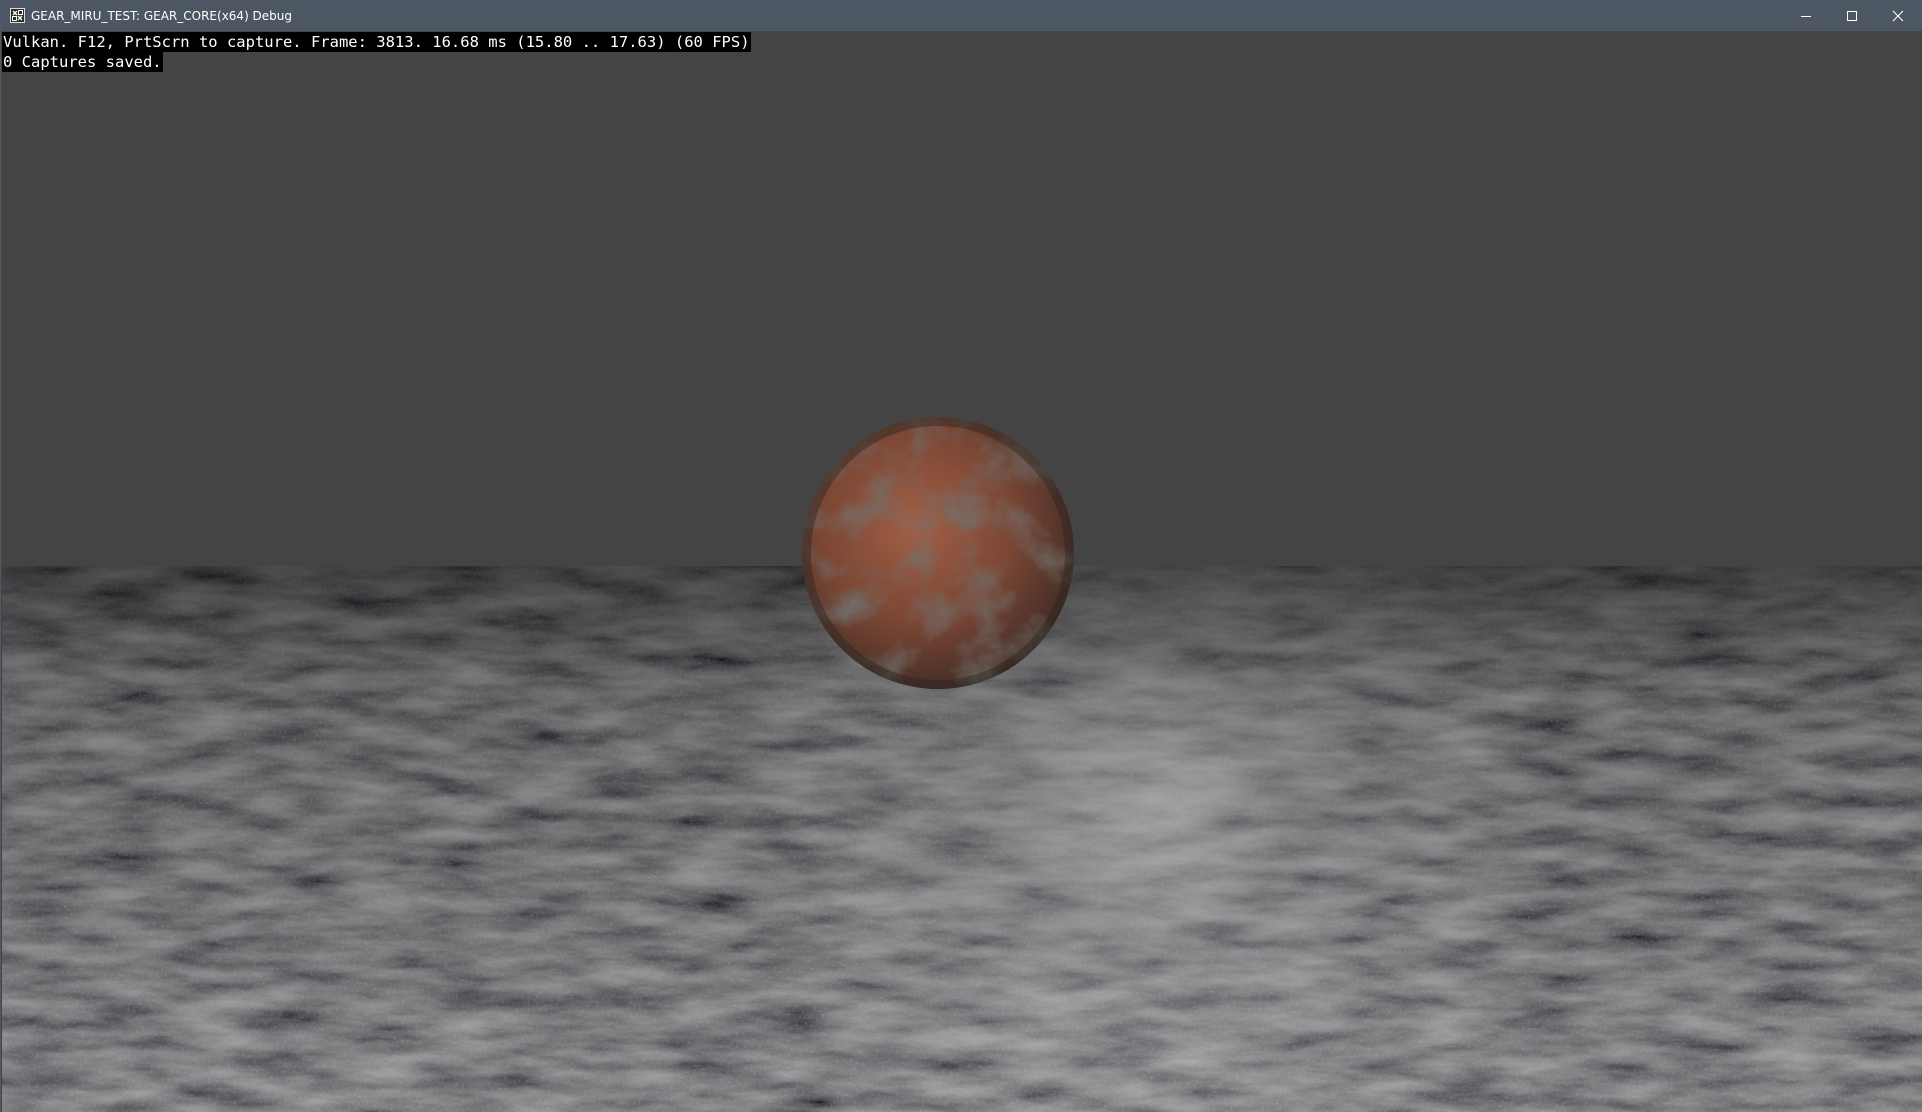  What do you see at coordinates (82, 62) in the screenshot?
I see `captures-text: 0 Captures saved.` at bounding box center [82, 62].